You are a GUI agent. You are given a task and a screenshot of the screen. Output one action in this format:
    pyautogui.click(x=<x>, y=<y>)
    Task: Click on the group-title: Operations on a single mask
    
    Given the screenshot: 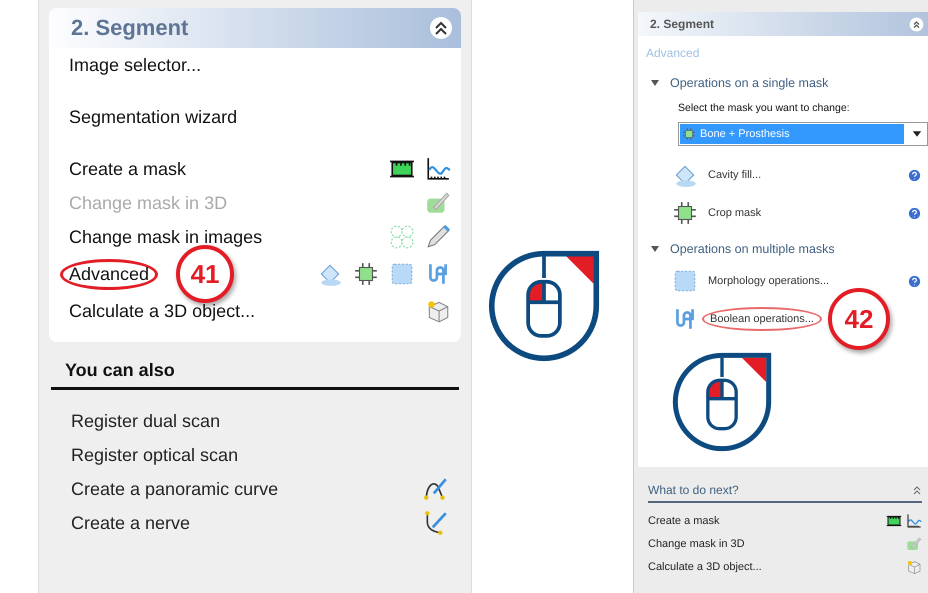 What is the action you would take?
    pyautogui.click(x=749, y=83)
    